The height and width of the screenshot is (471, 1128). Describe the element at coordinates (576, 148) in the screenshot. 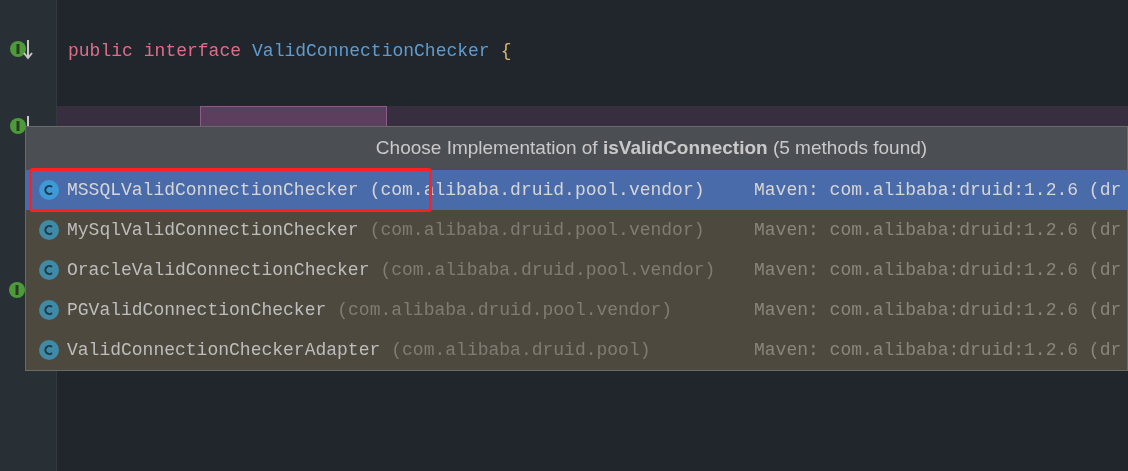

I see `popup-title: Choose Implementation of isValidConnection (5 methods found)` at that location.